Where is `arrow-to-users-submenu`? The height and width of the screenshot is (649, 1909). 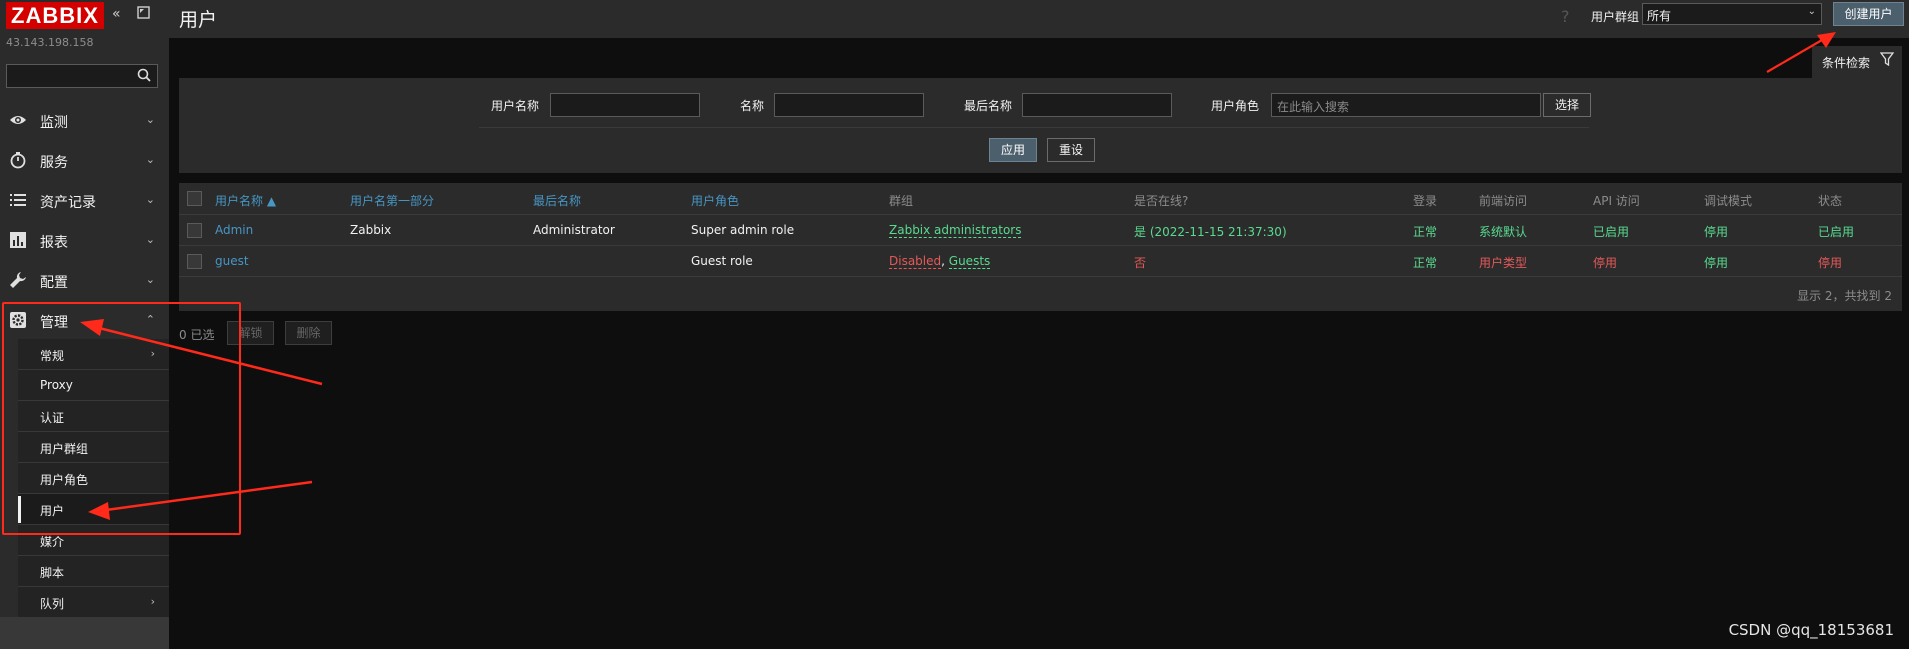 arrow-to-users-submenu is located at coordinates (200, 500).